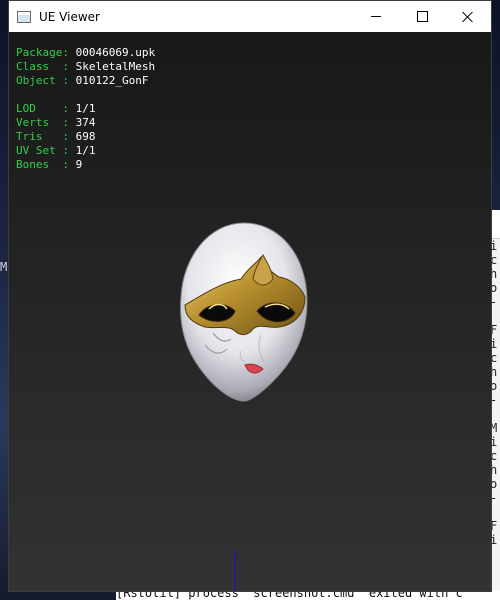  I want to click on close-button, so click(468, 16).